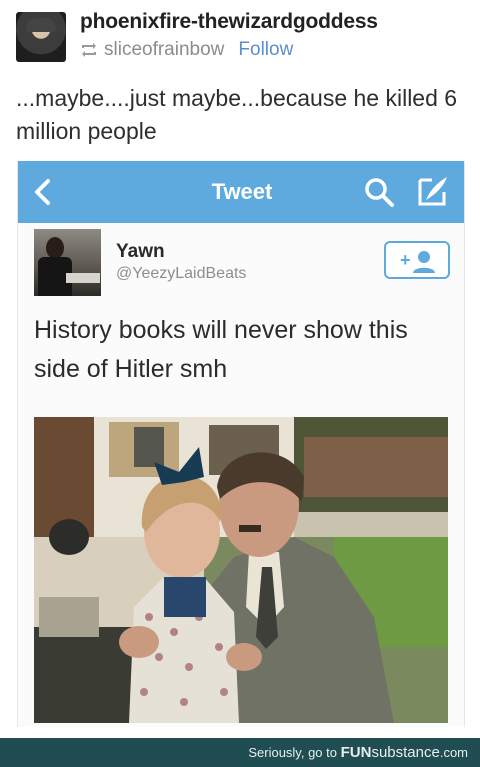  Describe the element at coordinates (41, 25) in the screenshot. I see `avatar-helmet-visor` at that location.